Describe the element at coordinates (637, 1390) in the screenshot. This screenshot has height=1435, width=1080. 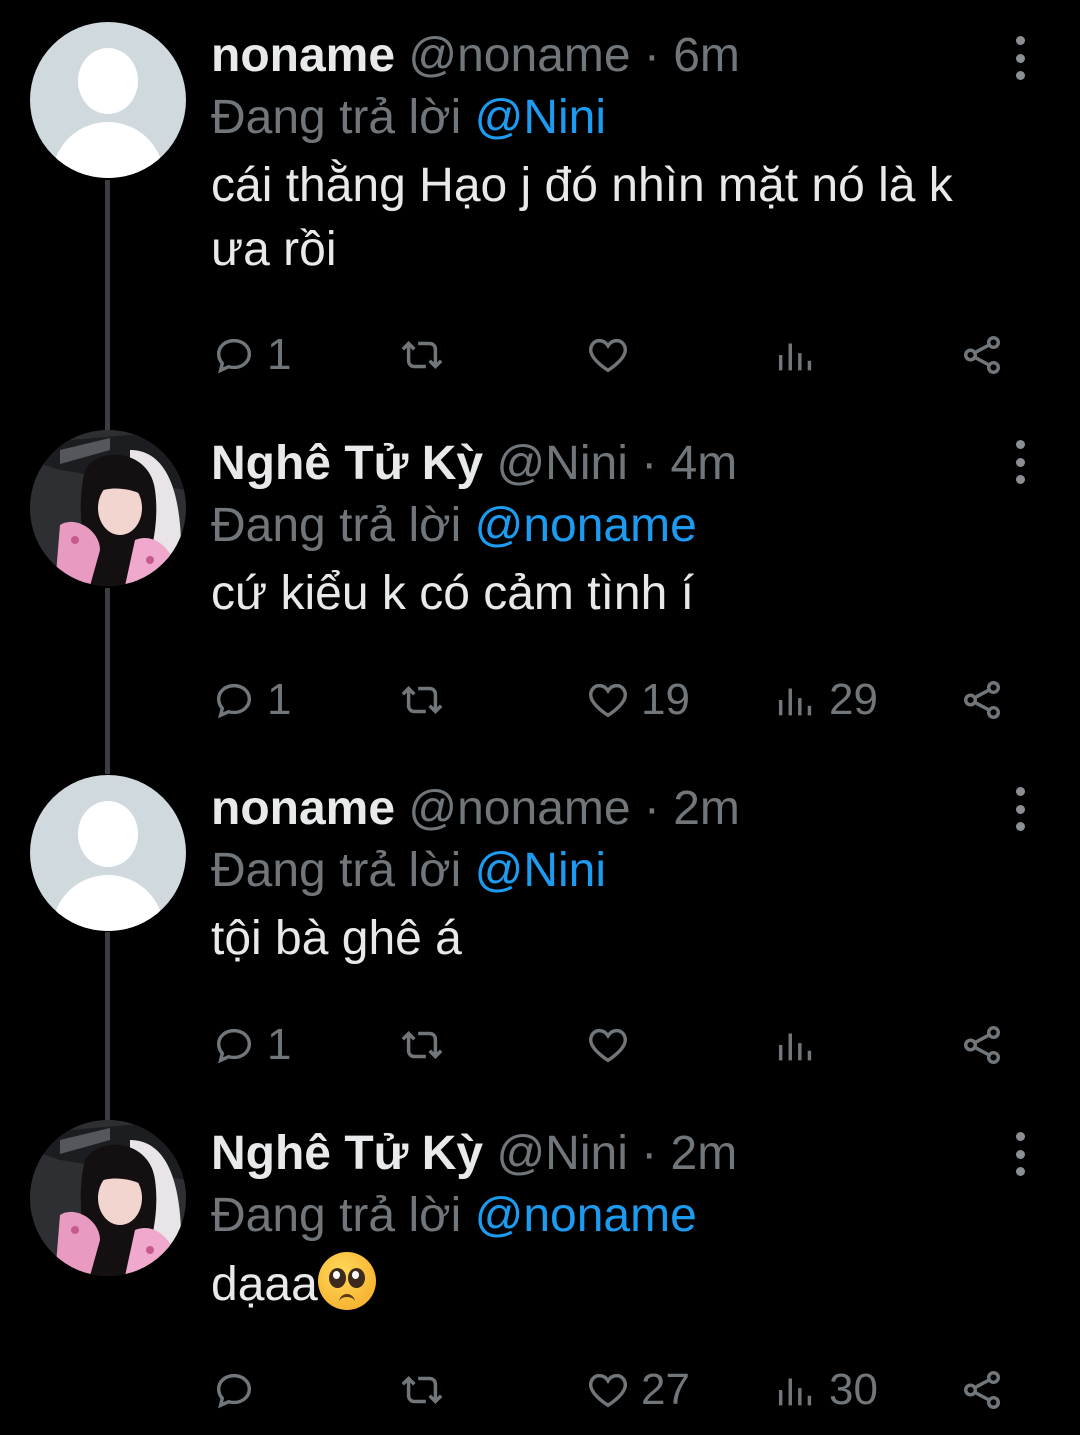
I see `like-button: 27` at that location.